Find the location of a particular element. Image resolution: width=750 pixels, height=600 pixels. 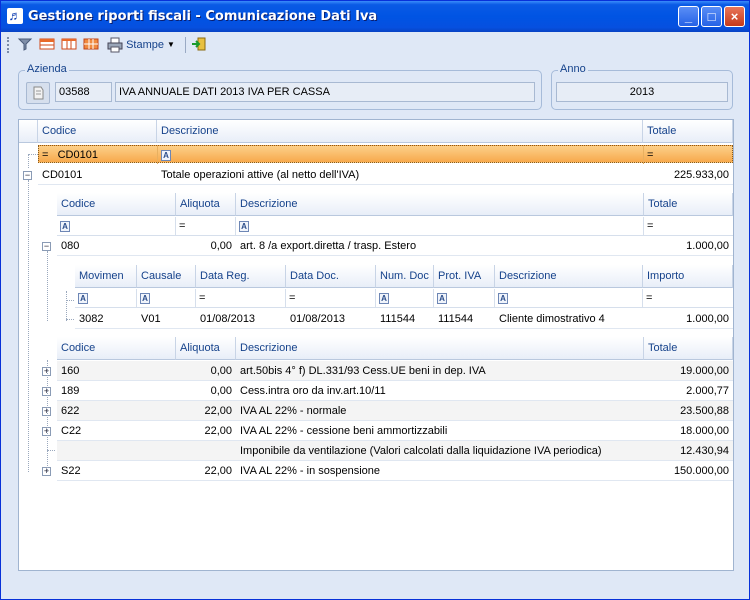

sub3-header-totale: Totale is located at coordinates (688, 348).